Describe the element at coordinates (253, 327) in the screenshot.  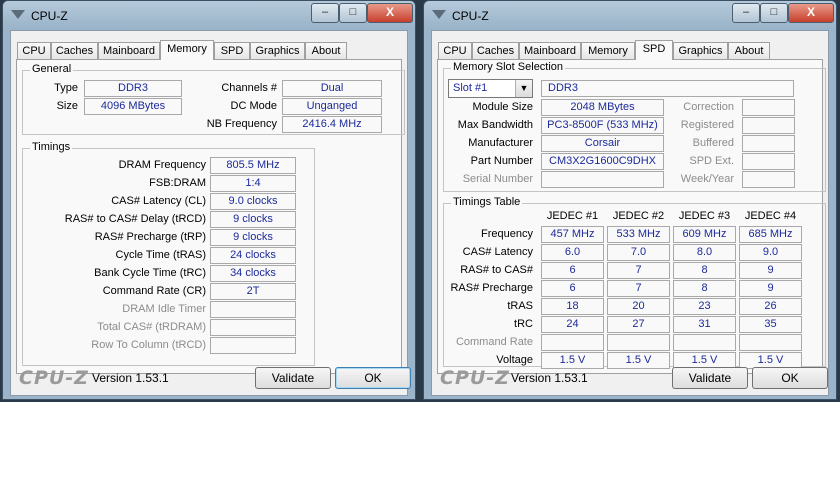
I see `total-cas-value` at that location.